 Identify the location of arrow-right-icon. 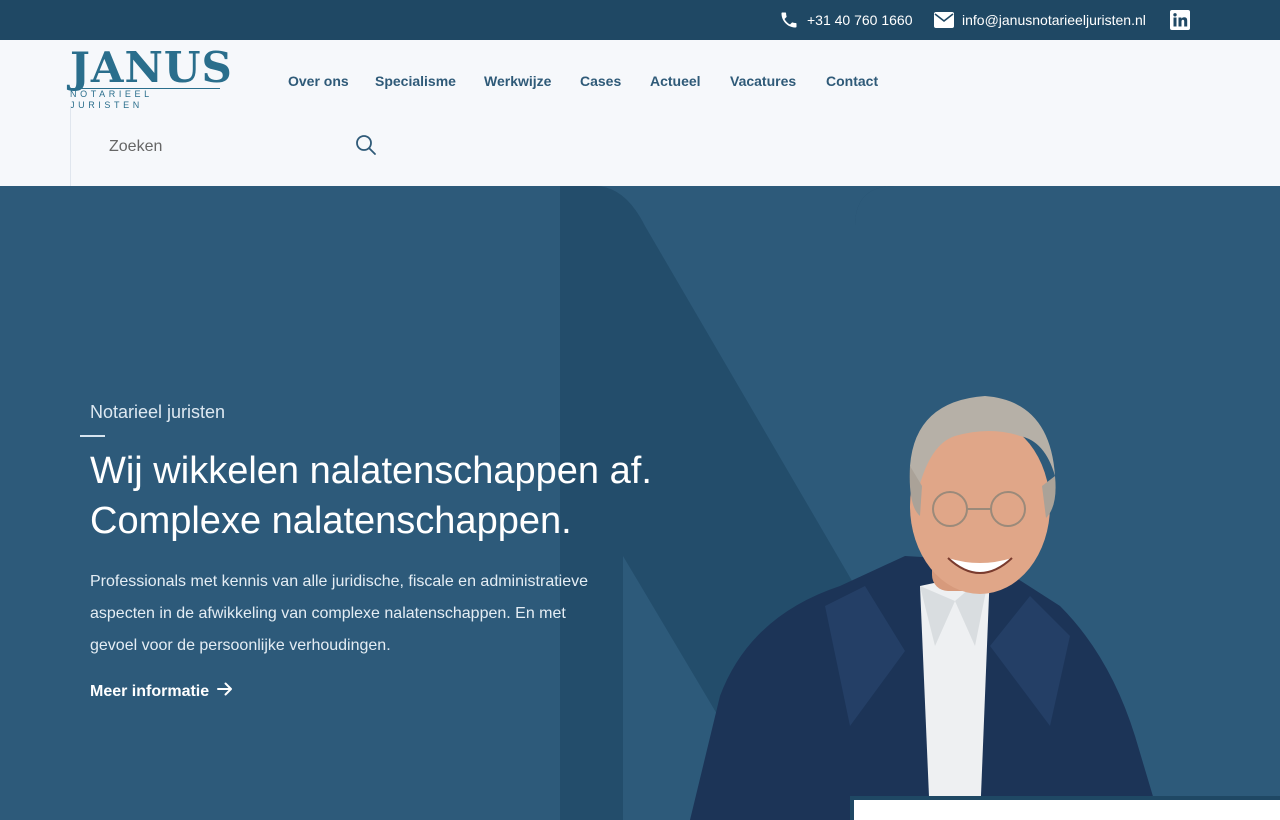
(221, 691).